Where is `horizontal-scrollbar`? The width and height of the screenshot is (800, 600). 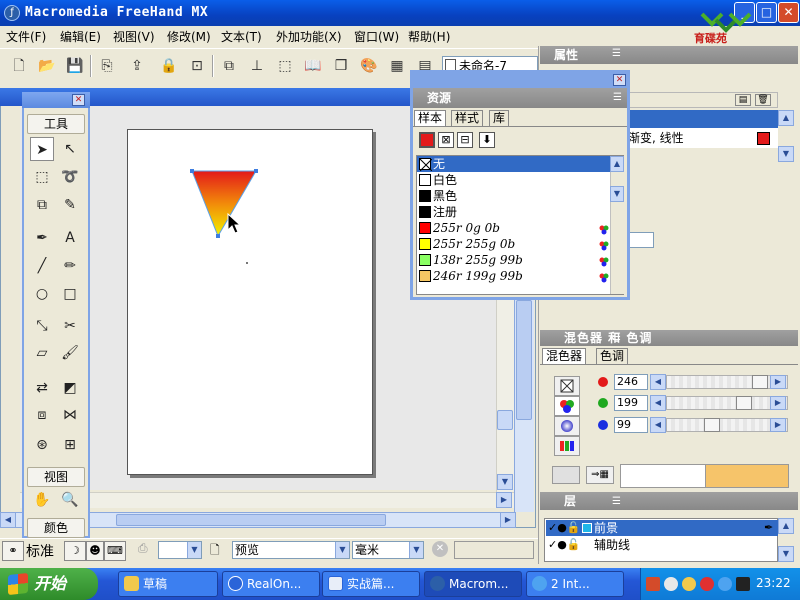
horizontal-scrollbar is located at coordinates (268, 500).